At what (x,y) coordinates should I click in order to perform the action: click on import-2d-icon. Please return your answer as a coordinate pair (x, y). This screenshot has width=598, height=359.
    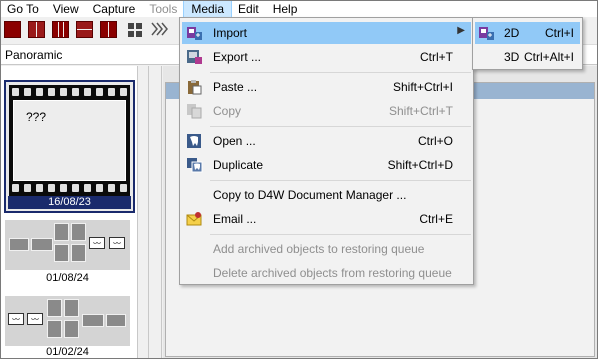
    Looking at the image, I should click on (486, 33).